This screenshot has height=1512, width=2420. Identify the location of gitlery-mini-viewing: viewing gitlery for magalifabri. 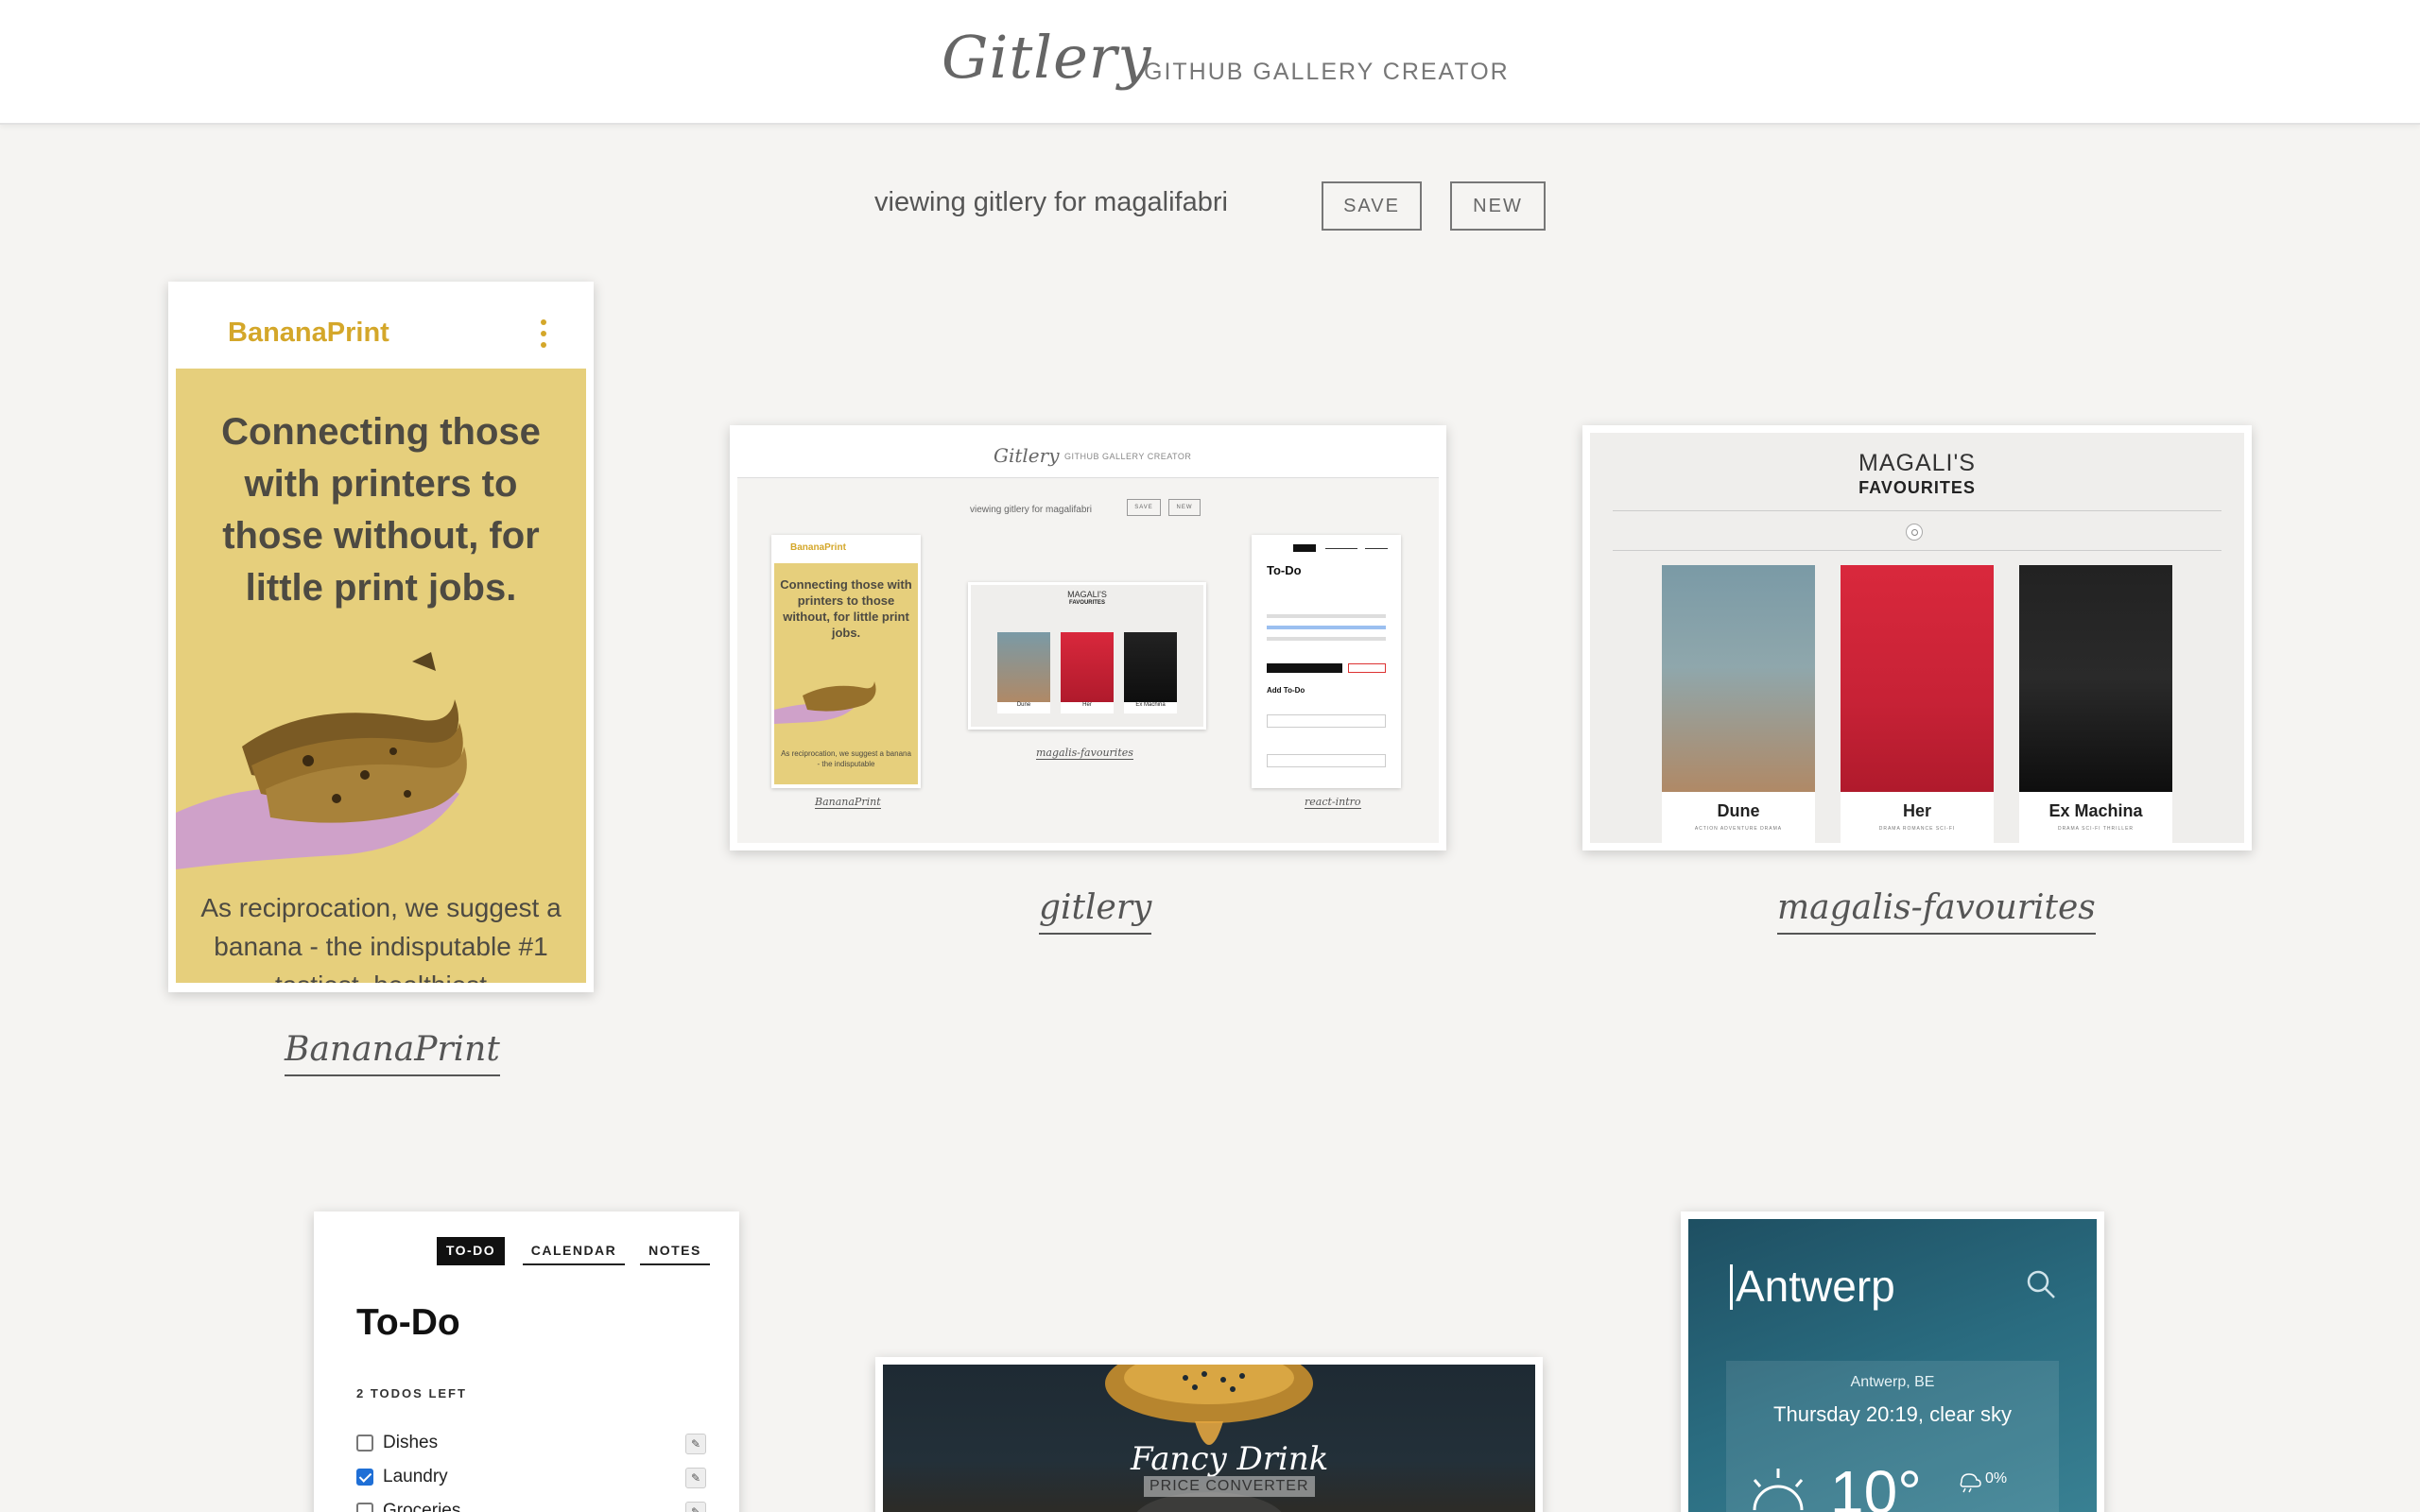
(1031, 510).